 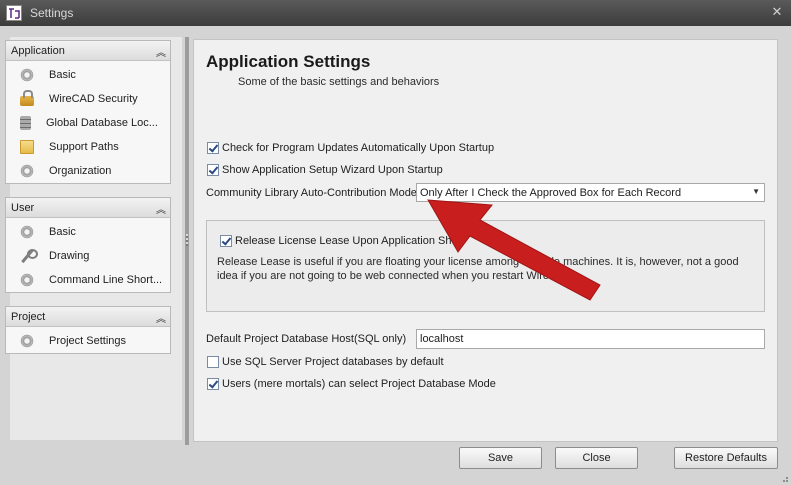 I want to click on nav-group-project: Project ︽ Project Settings, so click(x=88, y=330).